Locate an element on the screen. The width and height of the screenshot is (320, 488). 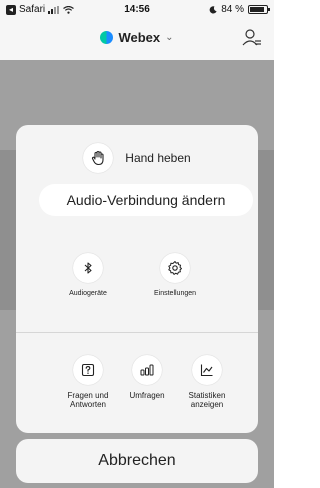
statistics-button is located at coordinates (207, 370).